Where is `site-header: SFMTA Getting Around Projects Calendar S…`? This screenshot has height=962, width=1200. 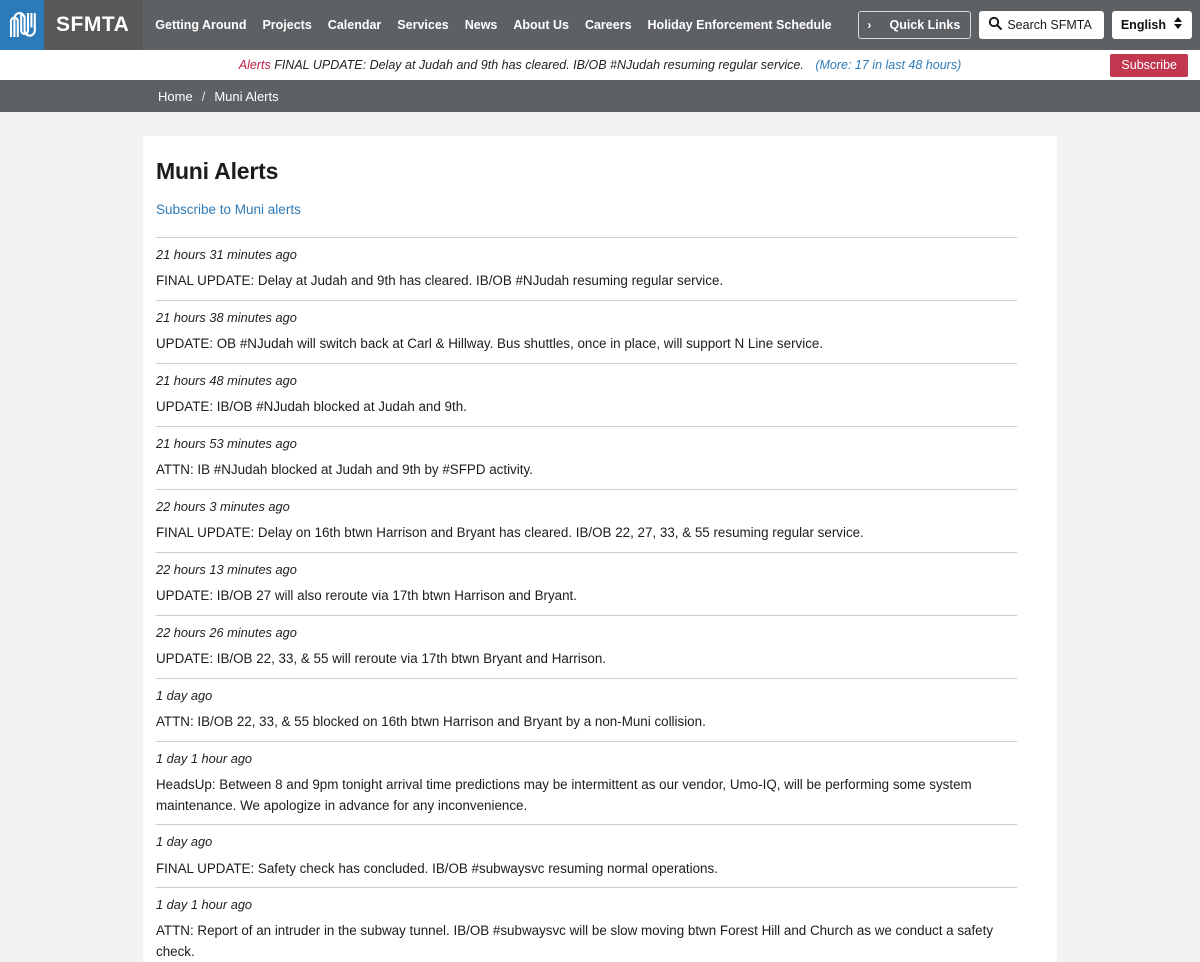 site-header: SFMTA Getting Around Projects Calendar S… is located at coordinates (600, 25).